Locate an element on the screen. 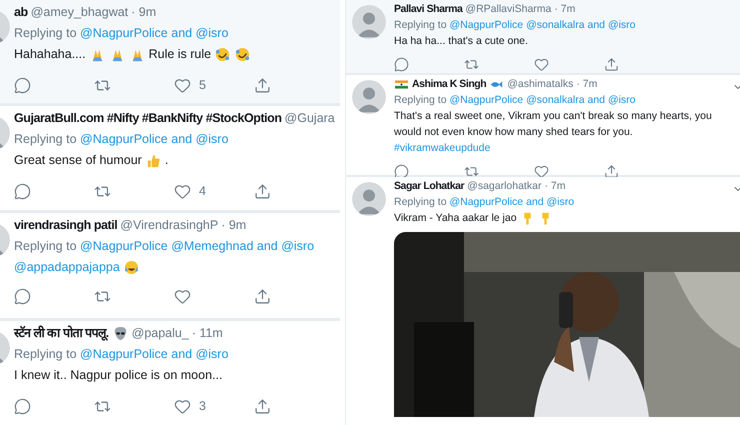 The height and width of the screenshot is (425, 740). mention-link: @NagpurPolice @Memeghnad and @isro is located at coordinates (197, 246).